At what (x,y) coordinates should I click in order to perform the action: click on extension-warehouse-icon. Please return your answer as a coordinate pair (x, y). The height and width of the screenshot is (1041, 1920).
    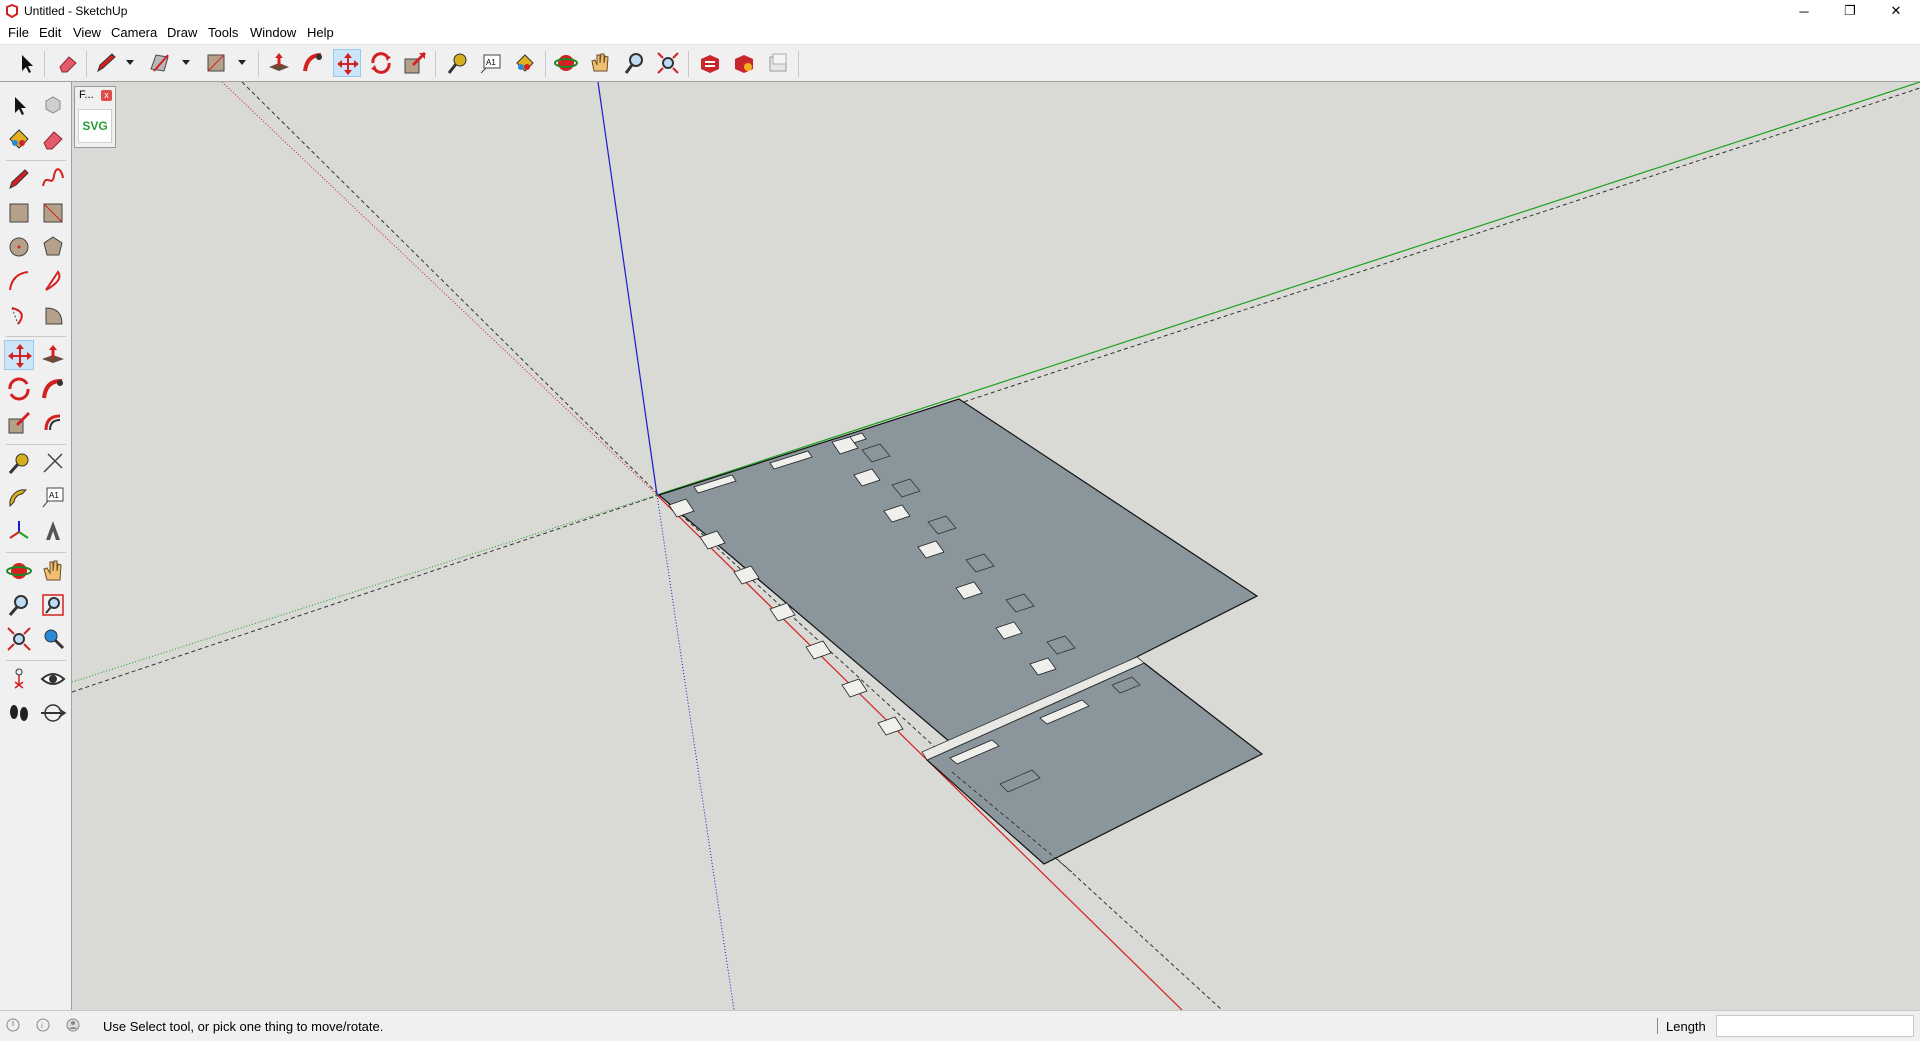
    Looking at the image, I should click on (744, 64).